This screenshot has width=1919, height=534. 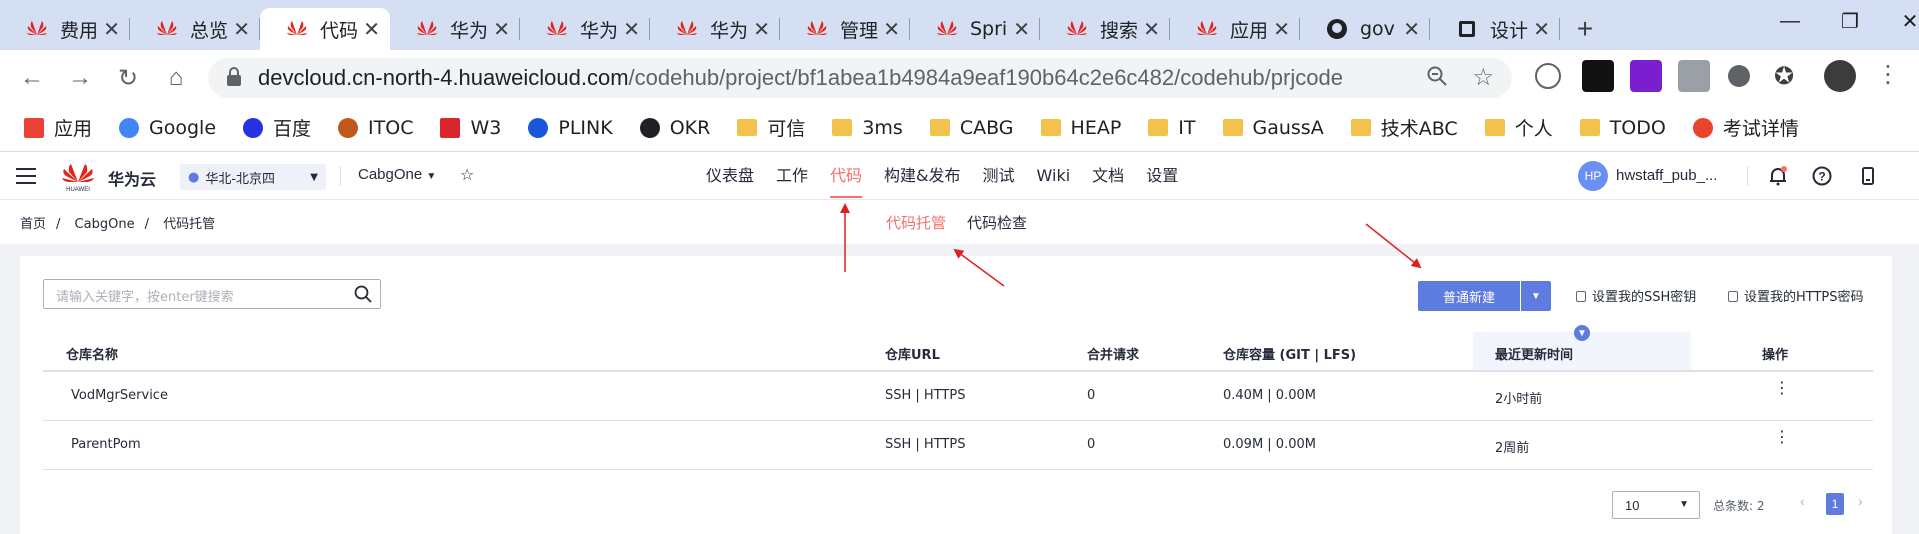 What do you see at coordinates (1108, 176) in the screenshot?
I see `nav-item: 文档` at bounding box center [1108, 176].